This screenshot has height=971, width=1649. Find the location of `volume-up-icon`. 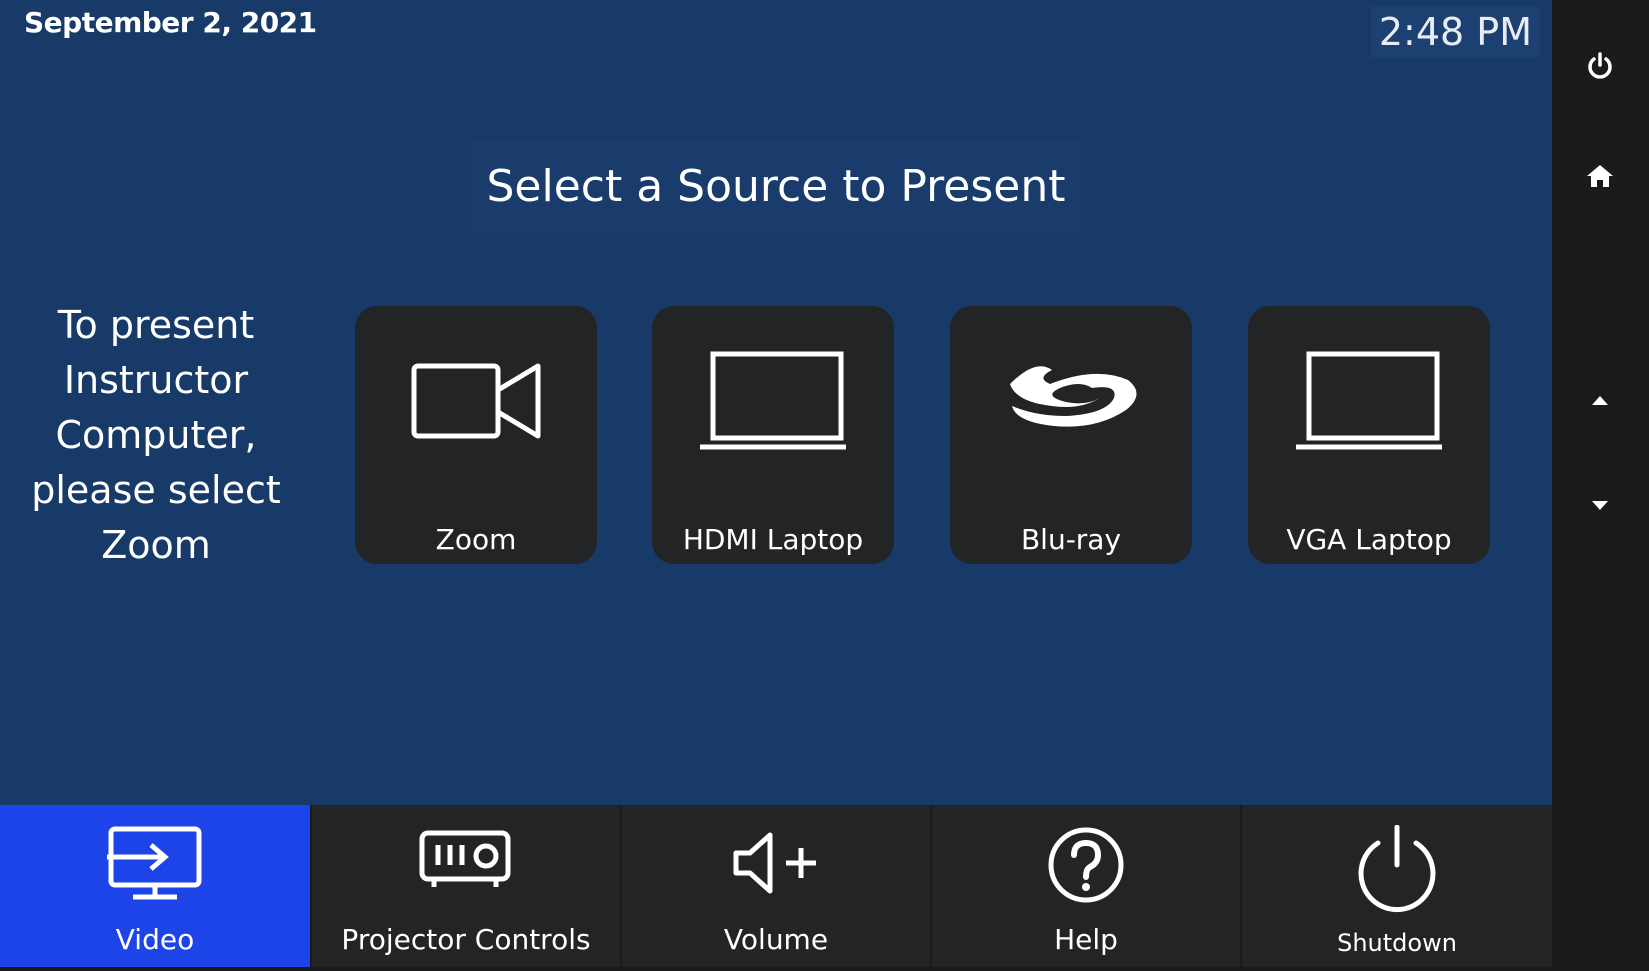

volume-up-icon is located at coordinates (776, 863).